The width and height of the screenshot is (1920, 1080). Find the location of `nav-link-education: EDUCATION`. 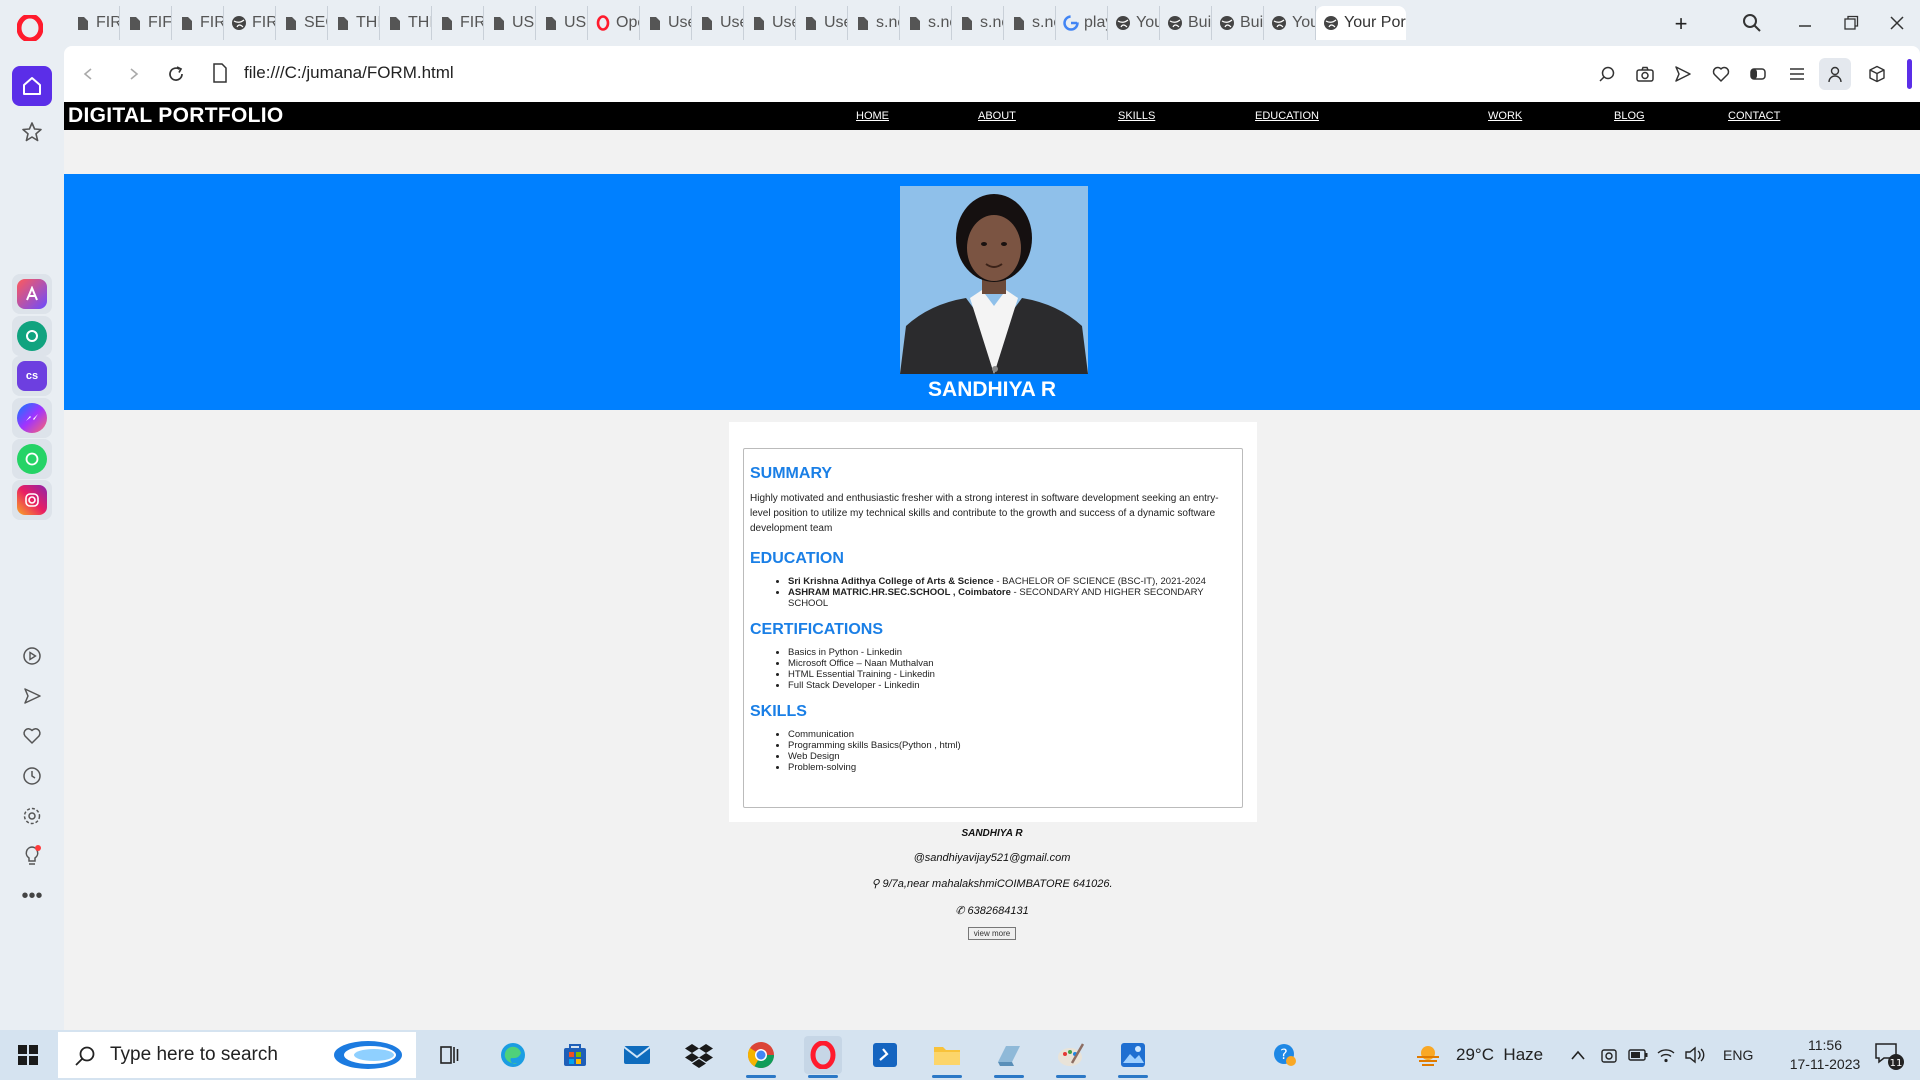

nav-link-education: EDUCATION is located at coordinates (1287, 116).